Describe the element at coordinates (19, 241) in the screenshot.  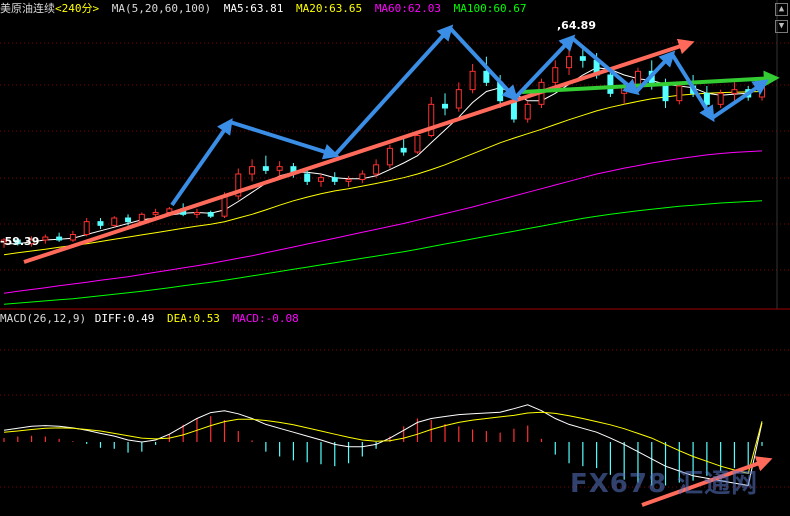
I see `low-price-label: -59.39` at that location.